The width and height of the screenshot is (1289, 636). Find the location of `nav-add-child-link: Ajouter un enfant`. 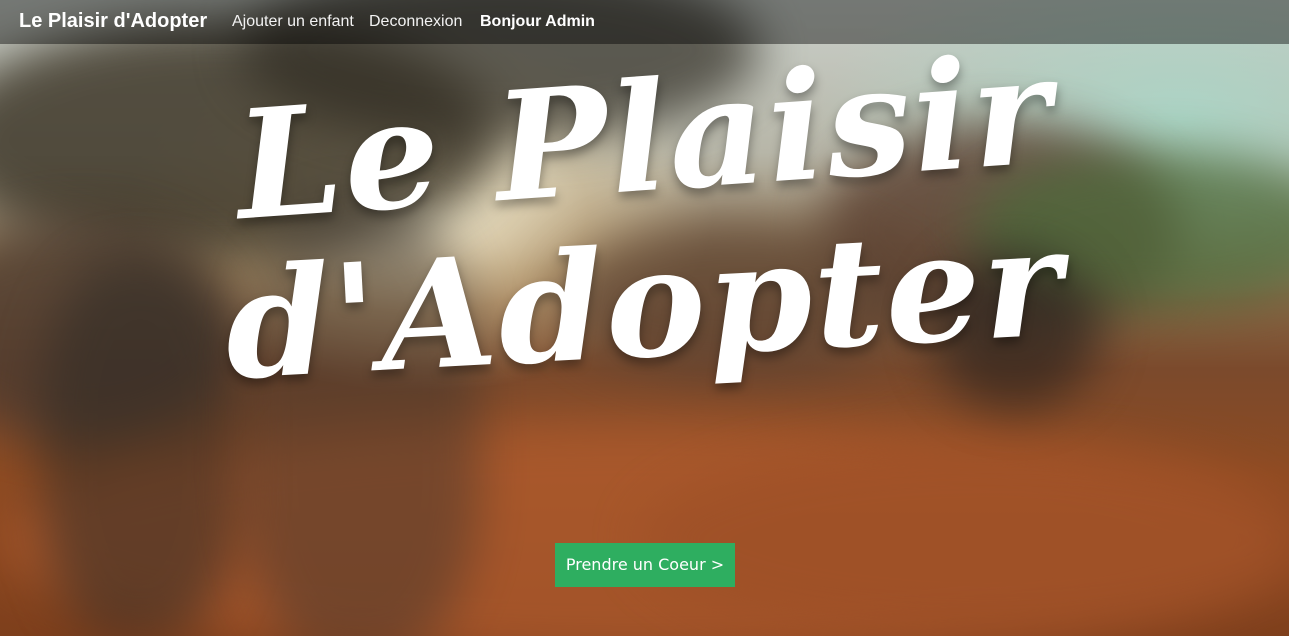

nav-add-child-link: Ajouter un enfant is located at coordinates (293, 22).